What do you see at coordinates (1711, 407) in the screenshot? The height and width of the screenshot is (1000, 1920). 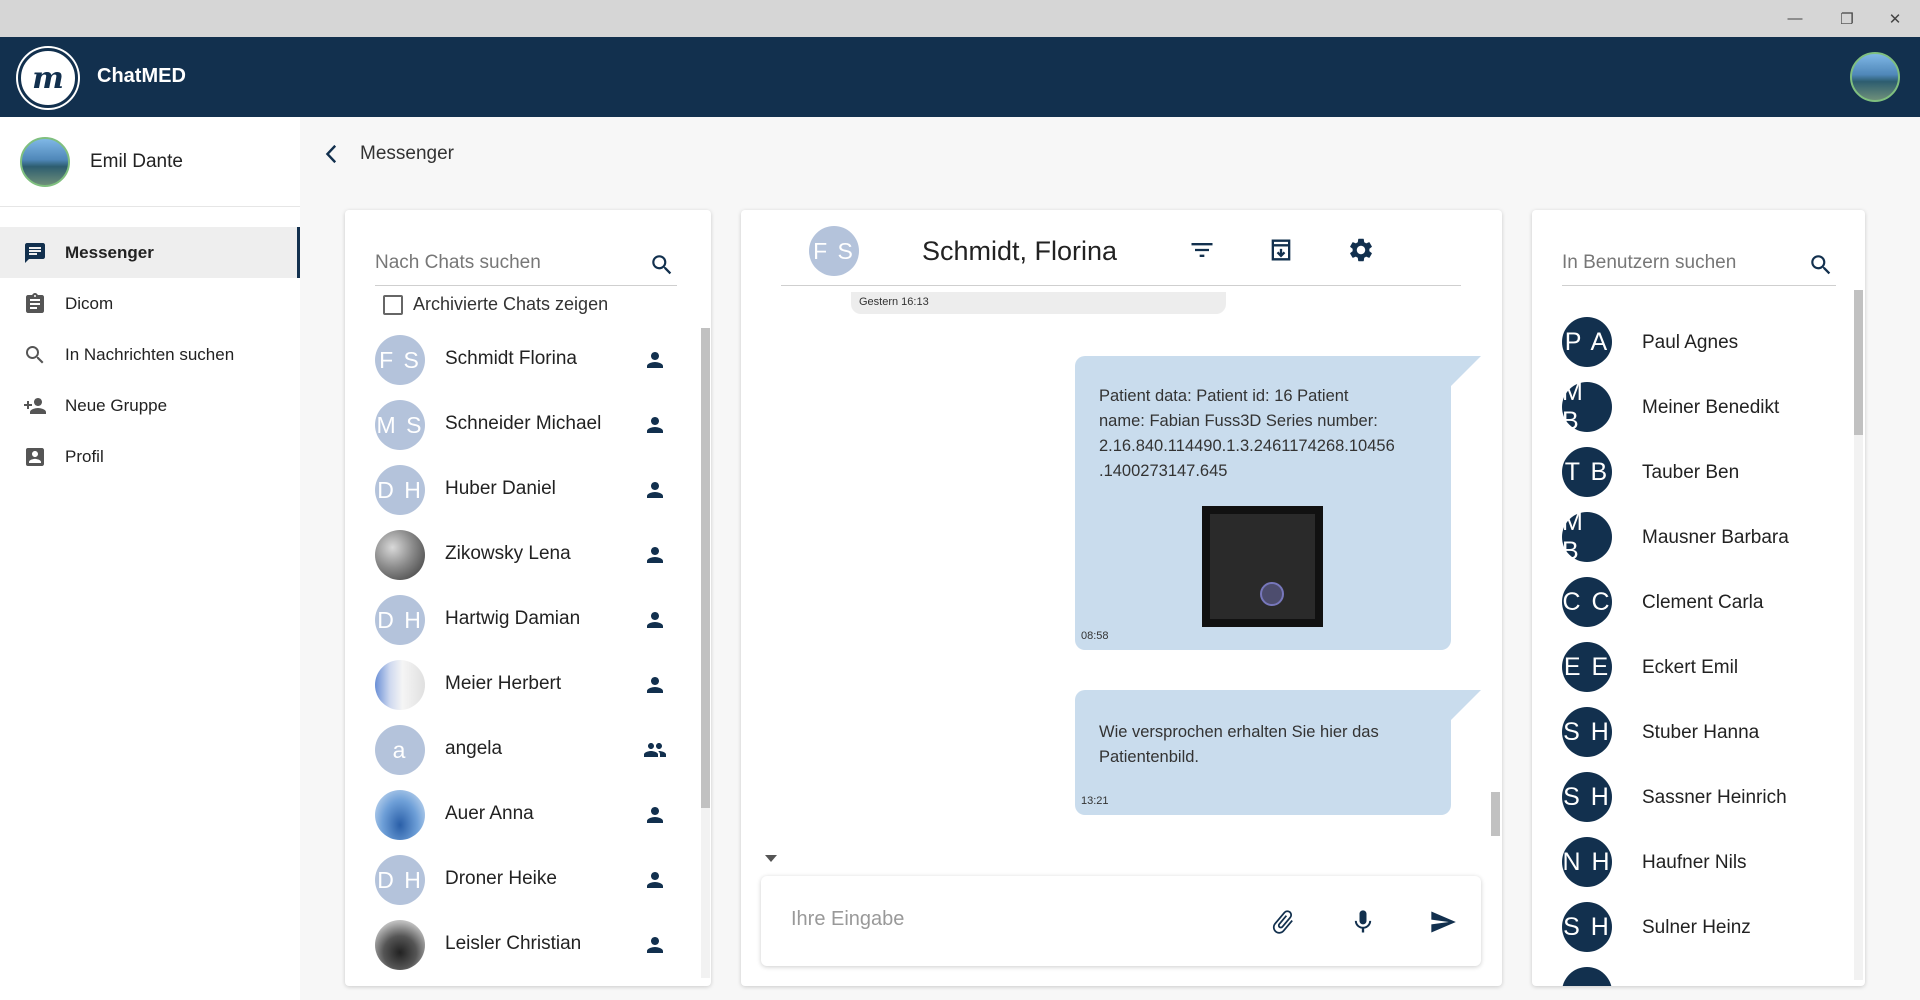 I see `user-name: Meiner Benedikt` at bounding box center [1711, 407].